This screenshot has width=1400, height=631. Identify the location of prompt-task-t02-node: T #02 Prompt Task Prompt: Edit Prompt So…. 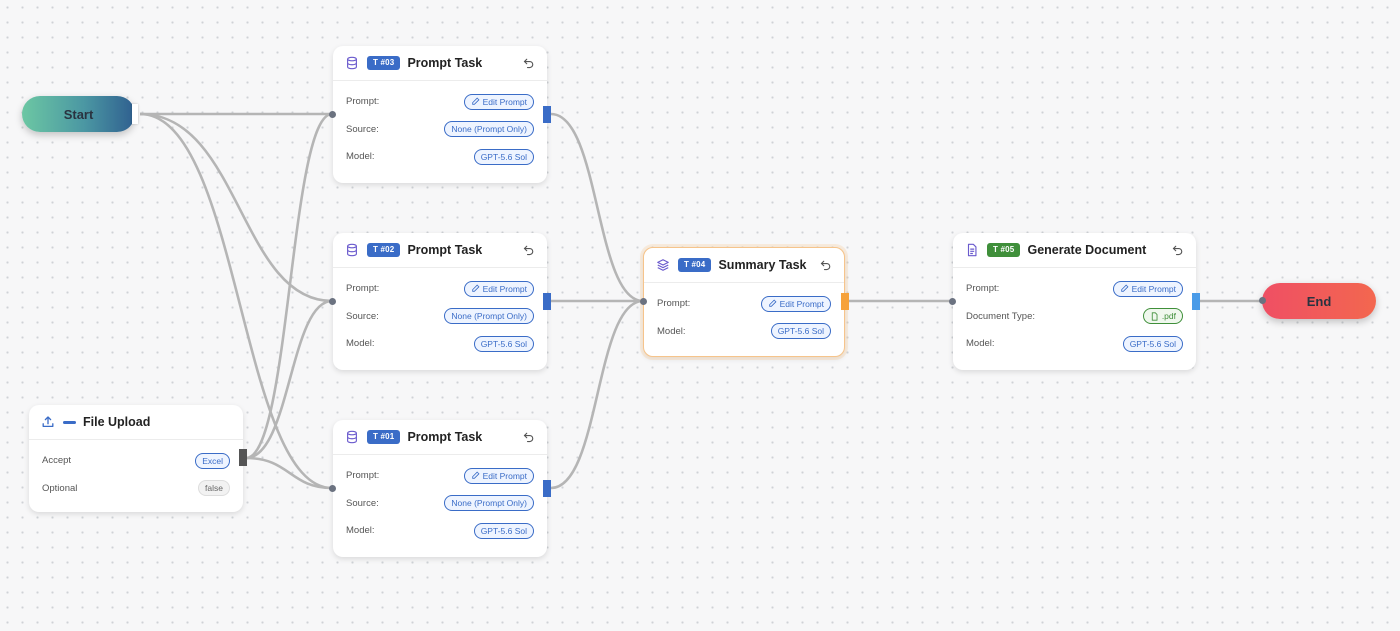
(440, 301).